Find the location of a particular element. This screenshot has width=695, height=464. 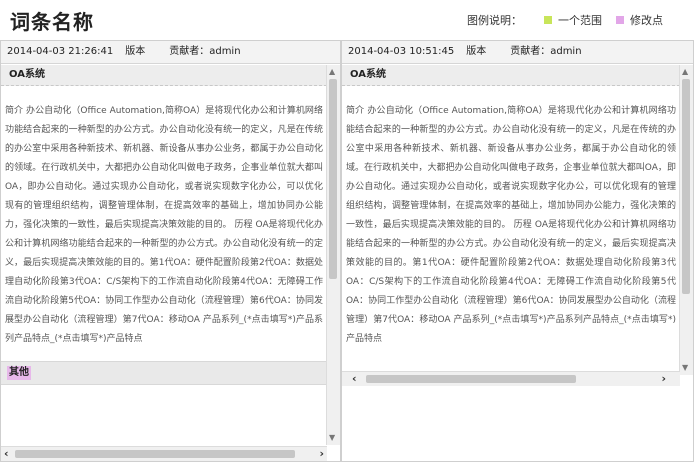

right-contributor: 贡献者：admin is located at coordinates (546, 51).